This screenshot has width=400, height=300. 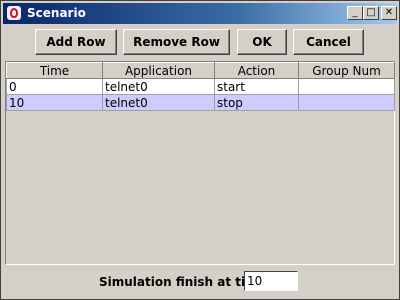 What do you see at coordinates (355, 13) in the screenshot?
I see `minimize-button: _` at bounding box center [355, 13].